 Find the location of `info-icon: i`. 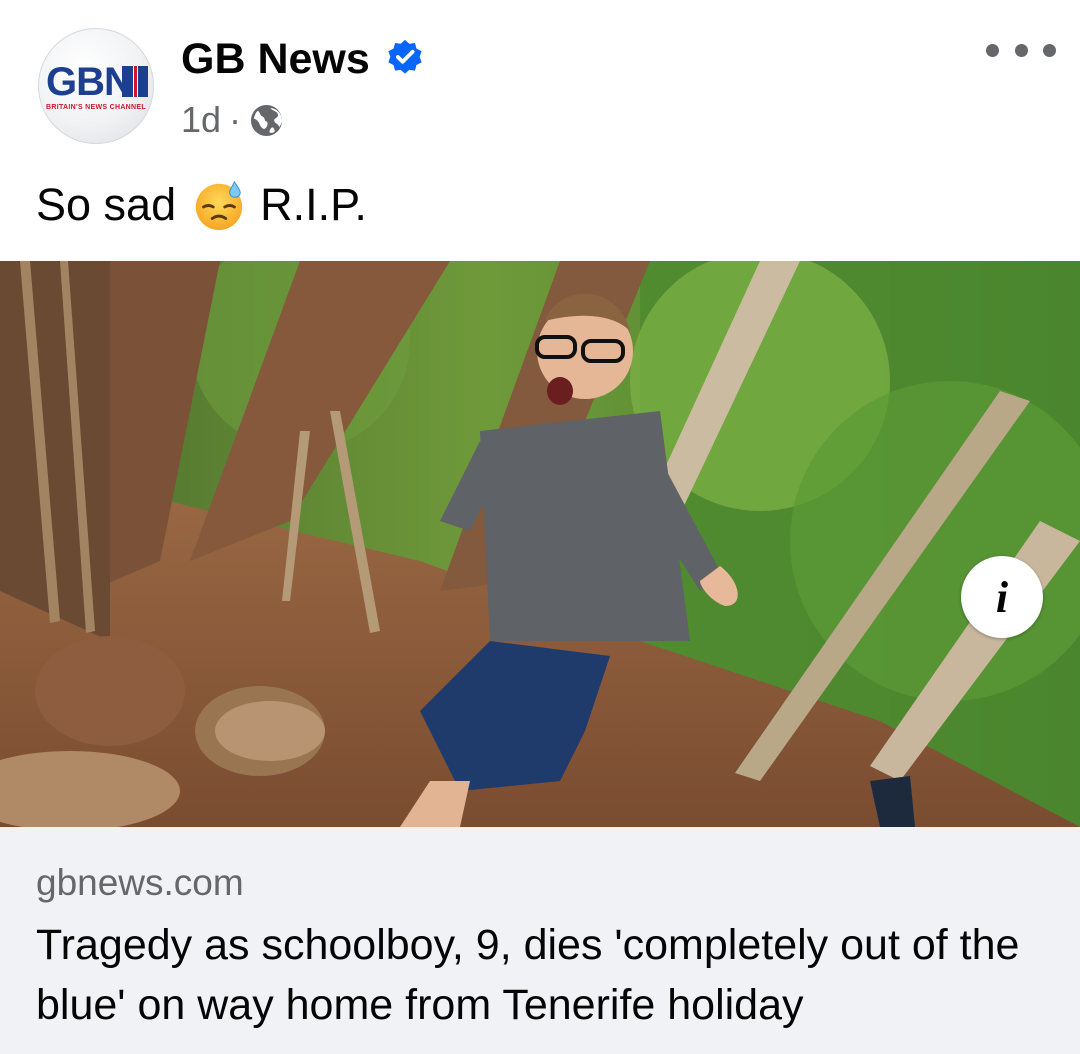

info-icon: i is located at coordinates (1002, 597).